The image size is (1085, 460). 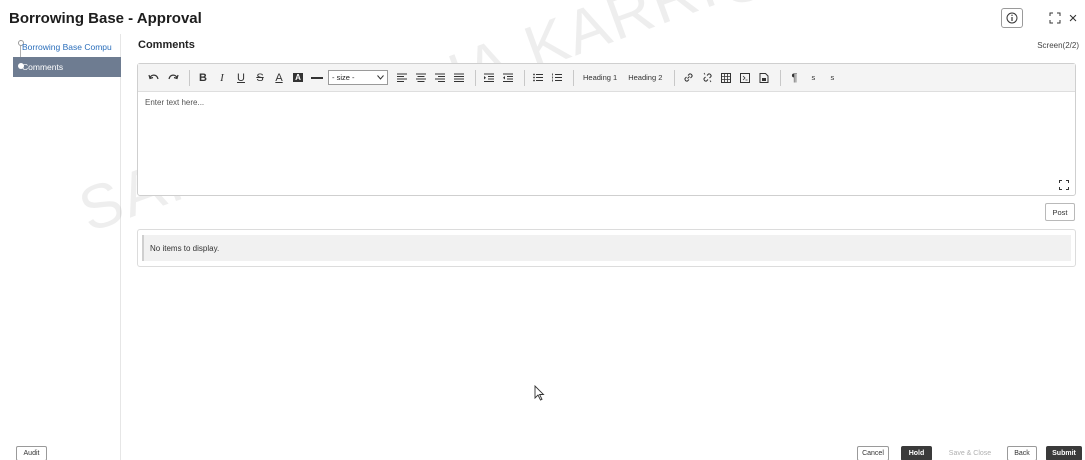 I want to click on fullscreen-icon, so click(x=1064, y=185).